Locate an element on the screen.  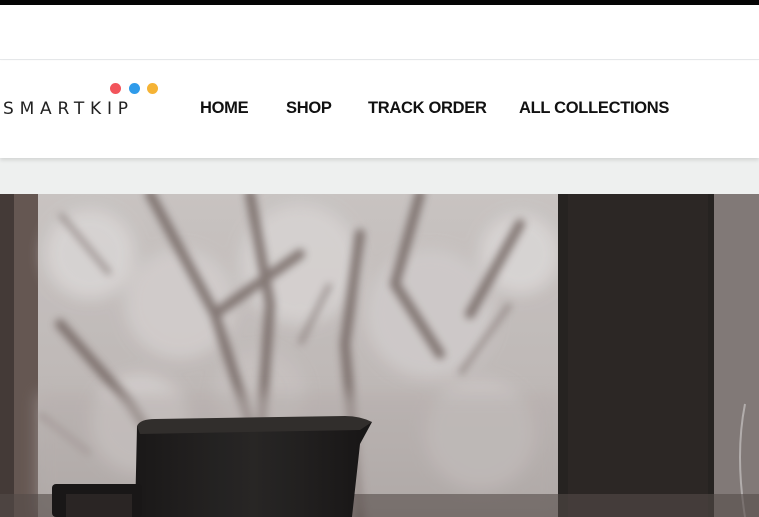
logo-link: SMARTKIP is located at coordinates (85, 101).